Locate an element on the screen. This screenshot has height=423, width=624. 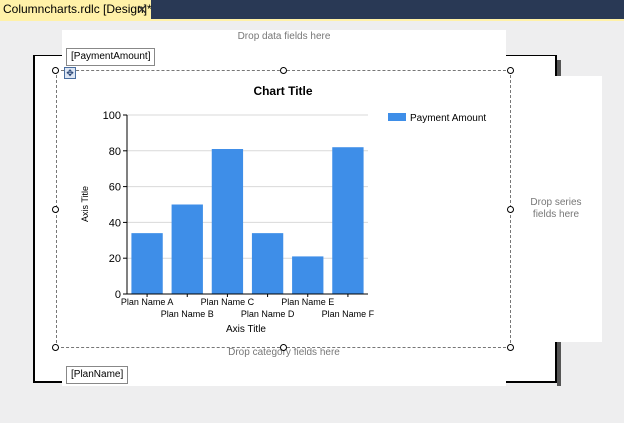
x-tick-label: Plan Name A is located at coordinates (147, 302).